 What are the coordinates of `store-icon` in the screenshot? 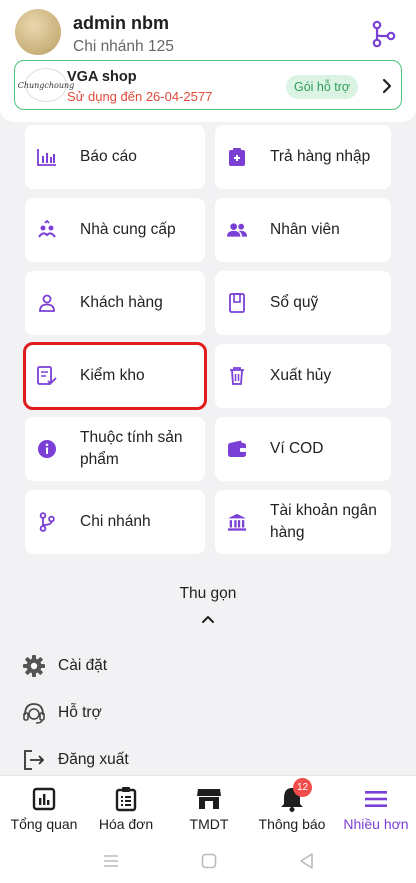 It's located at (209, 799).